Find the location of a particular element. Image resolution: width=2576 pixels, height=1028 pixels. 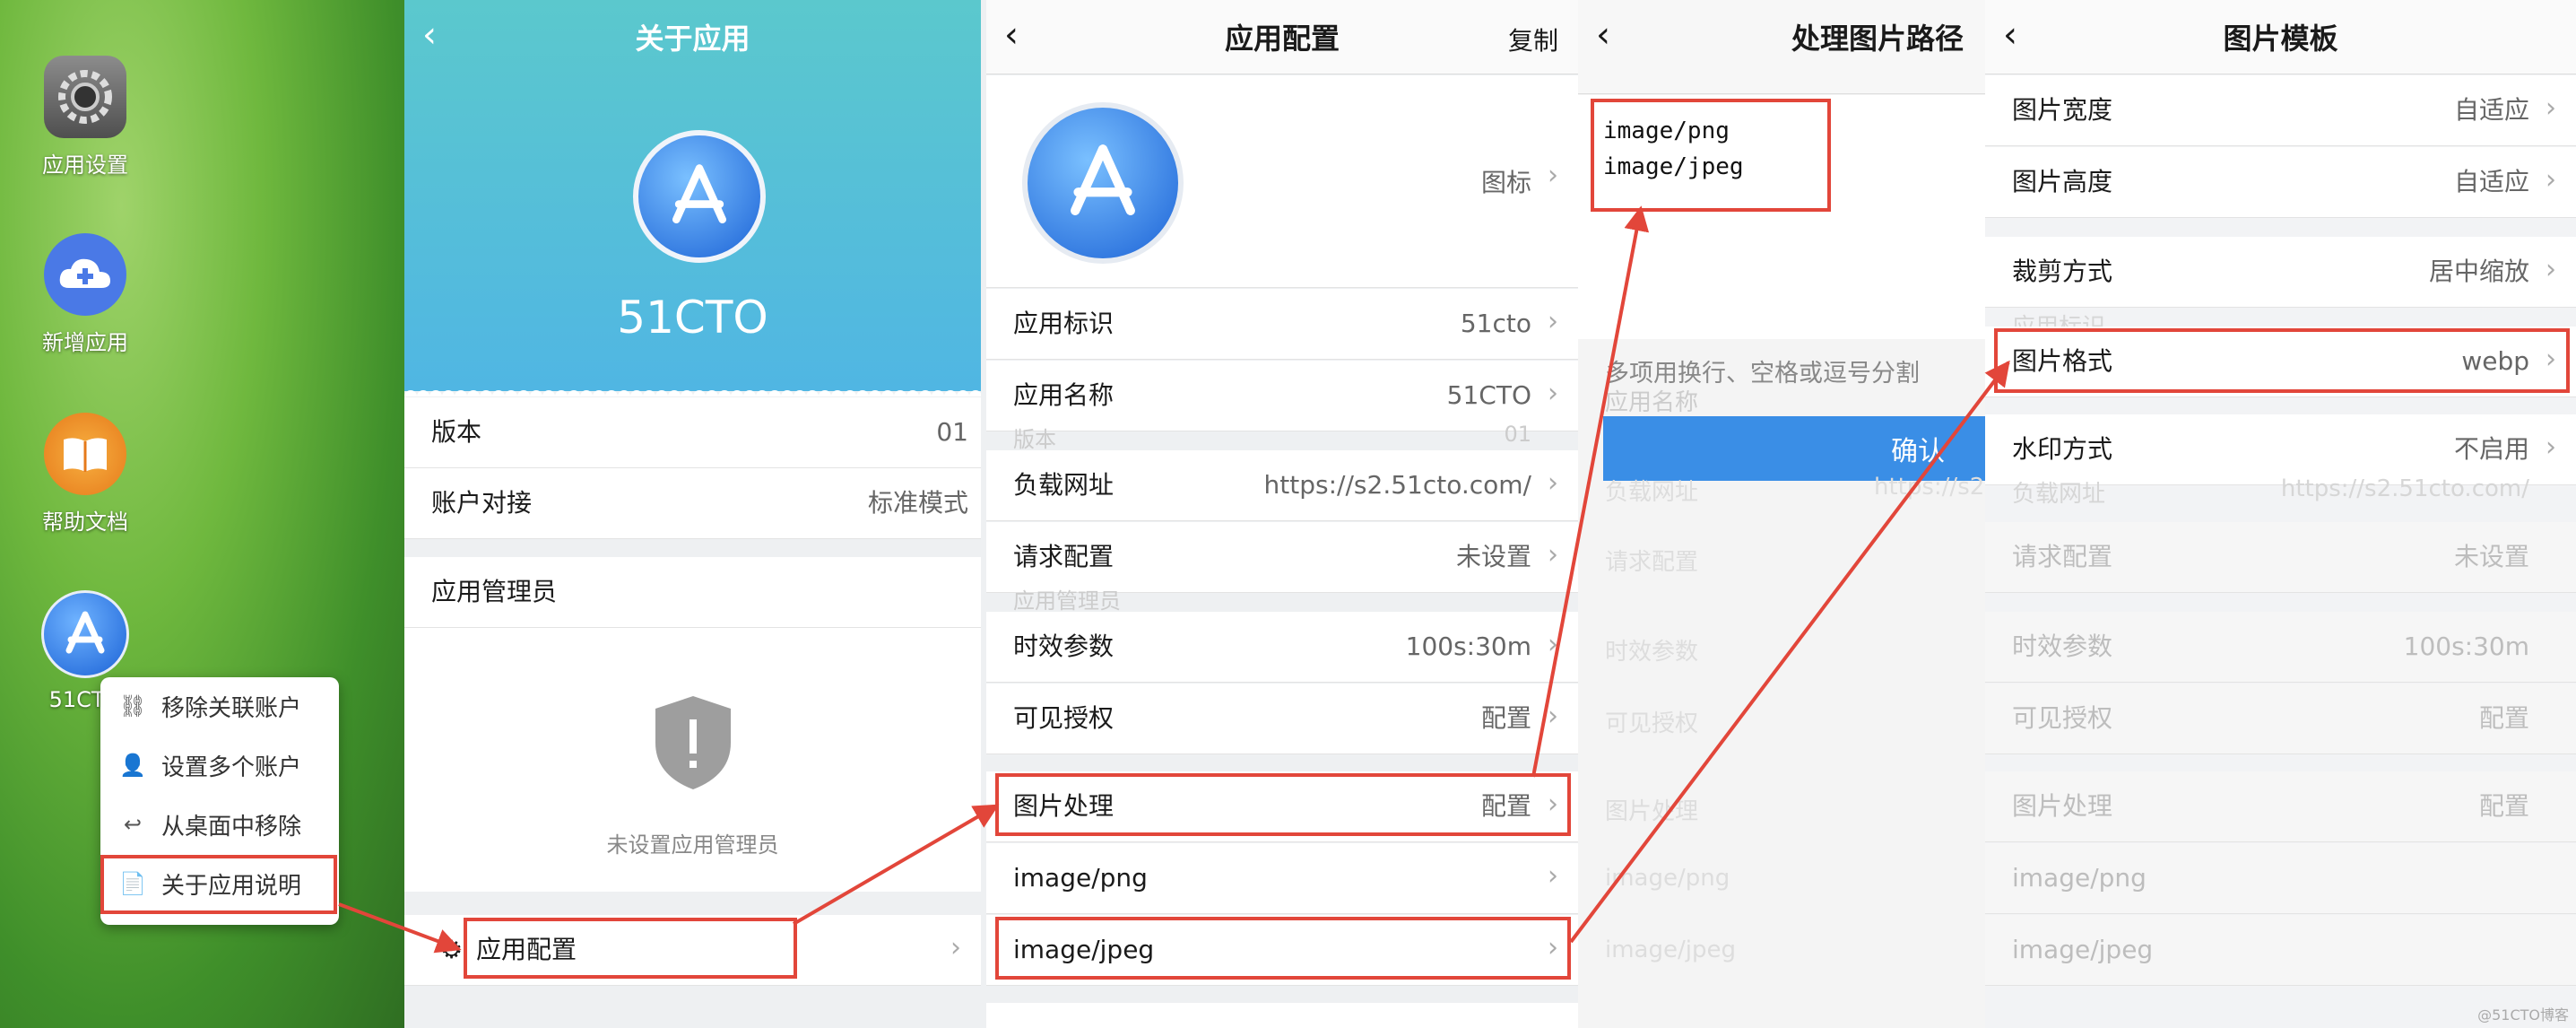

admin-empty-text: 未设置应用管理员 is located at coordinates (692, 845).